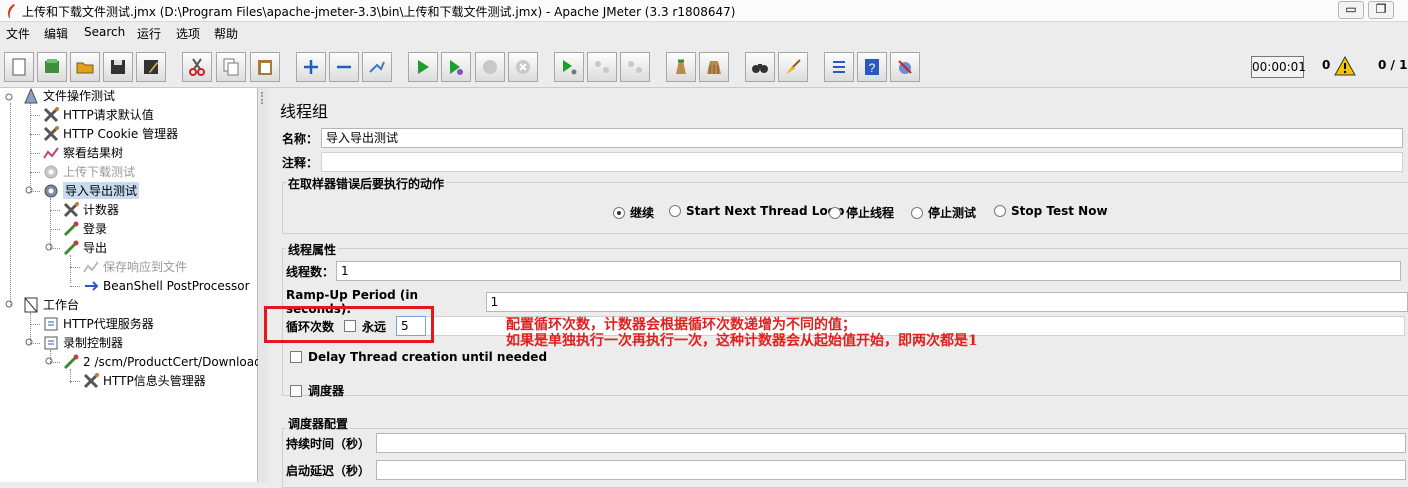  Describe the element at coordinates (569, 67) in the screenshot. I see `remote-start-icon` at that location.